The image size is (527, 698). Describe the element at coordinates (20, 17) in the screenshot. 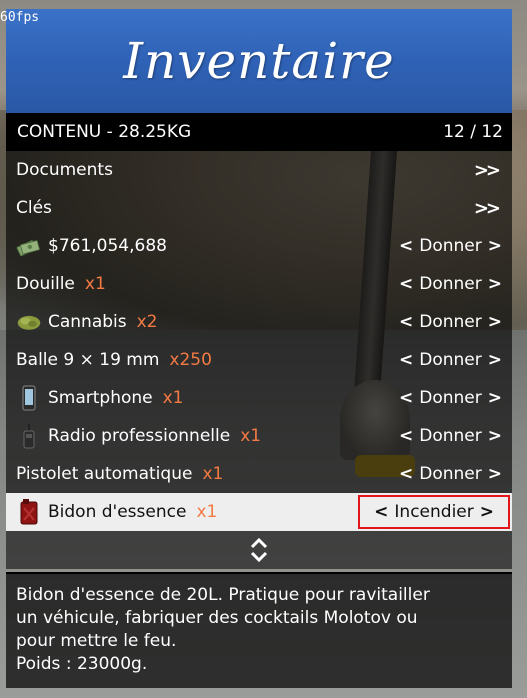

I see `fps-counter: 60fps` at that location.